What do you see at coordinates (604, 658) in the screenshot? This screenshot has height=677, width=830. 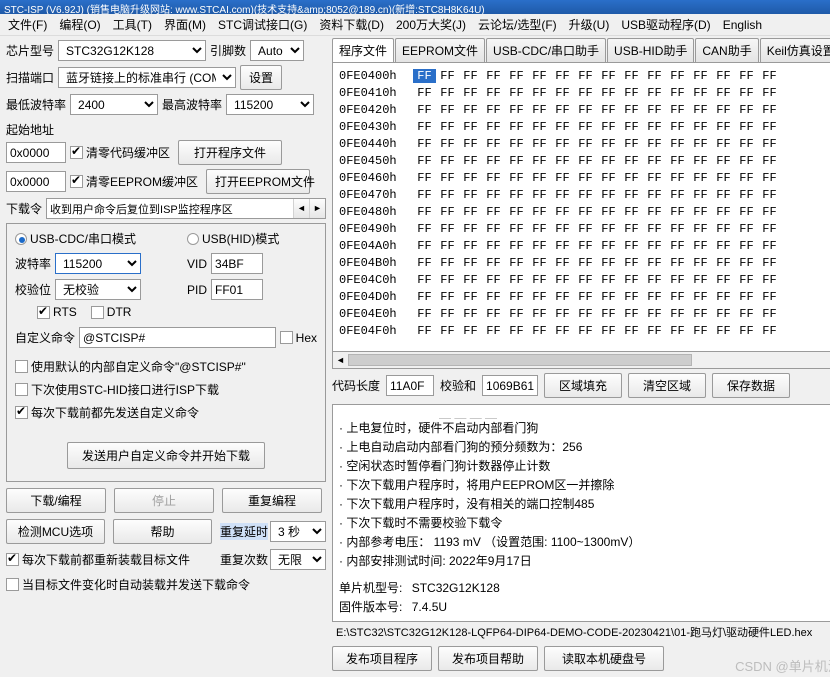 I see `read-local-disk-id-button: 读取本机硬盘号` at bounding box center [604, 658].